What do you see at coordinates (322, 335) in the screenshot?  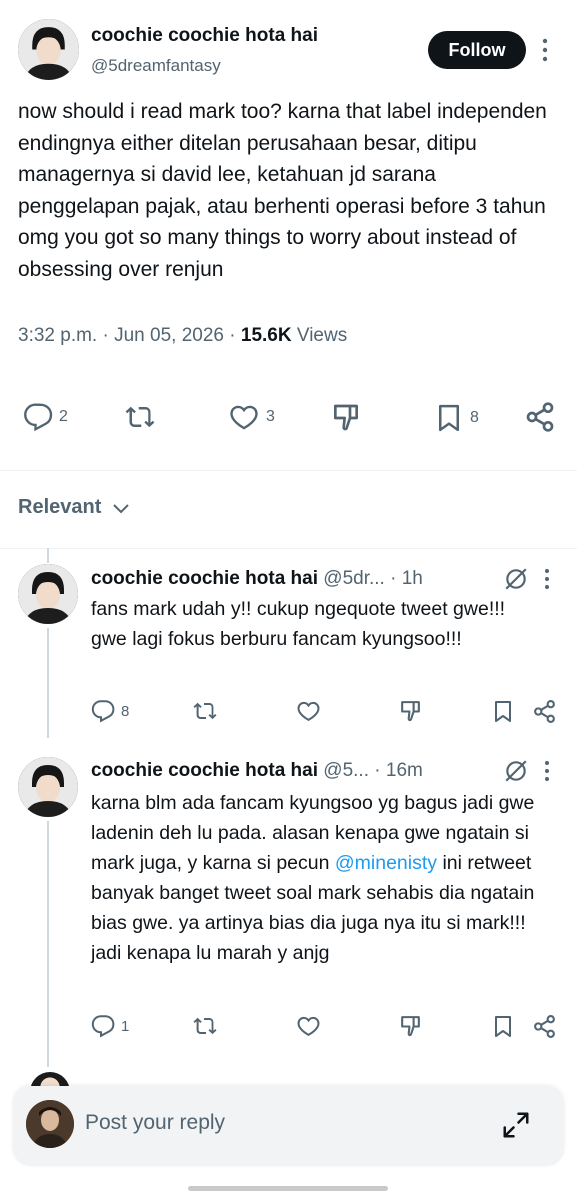 I see `views-label: Views` at bounding box center [322, 335].